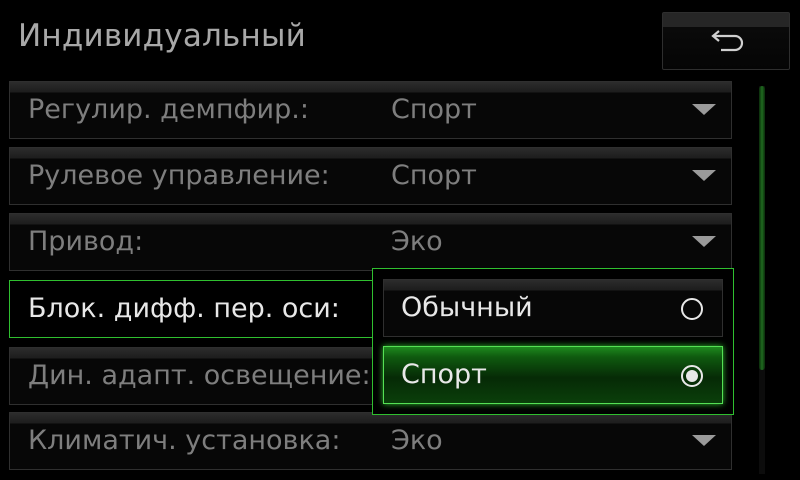 Image resolution: width=800 pixels, height=480 pixels. I want to click on scrollbar, so click(762, 280).